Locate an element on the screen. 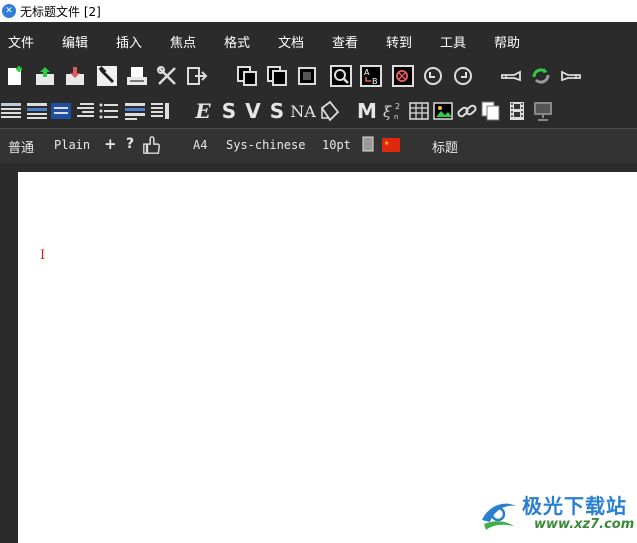 The width and height of the screenshot is (637, 543). menu-focus: 焦点 is located at coordinates (183, 41).